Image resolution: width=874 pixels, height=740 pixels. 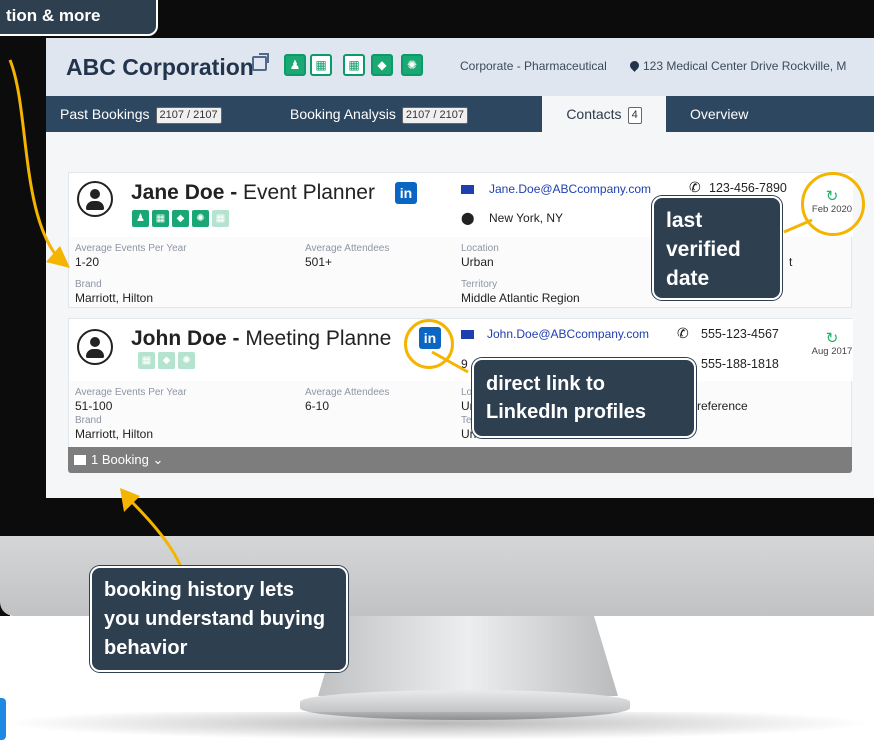 What do you see at coordinates (58, 257) in the screenshot?
I see `arrow-head` at bounding box center [58, 257].